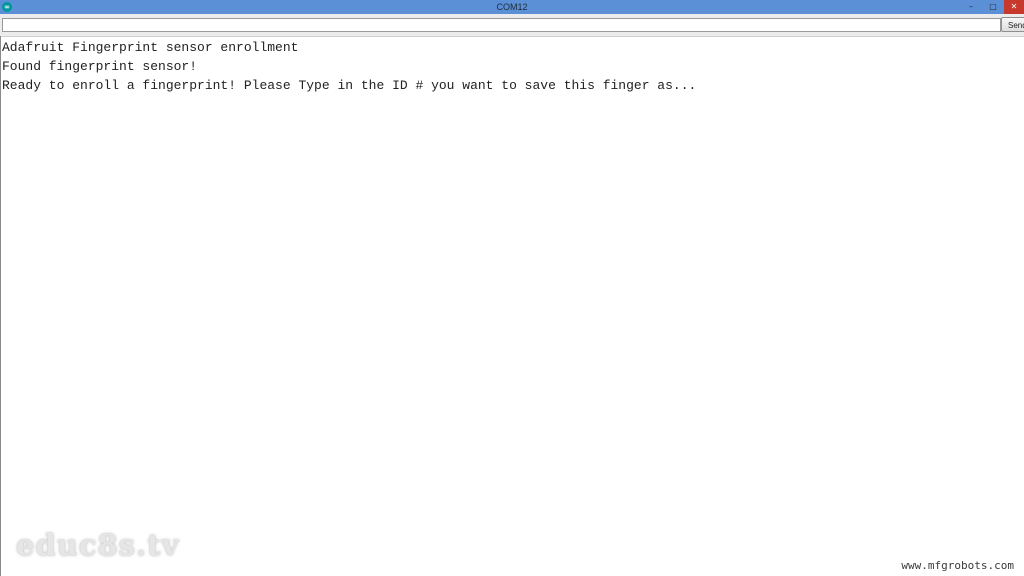 This screenshot has height=576, width=1024. I want to click on output-line: Found fingerprint sensor!, so click(100, 66).